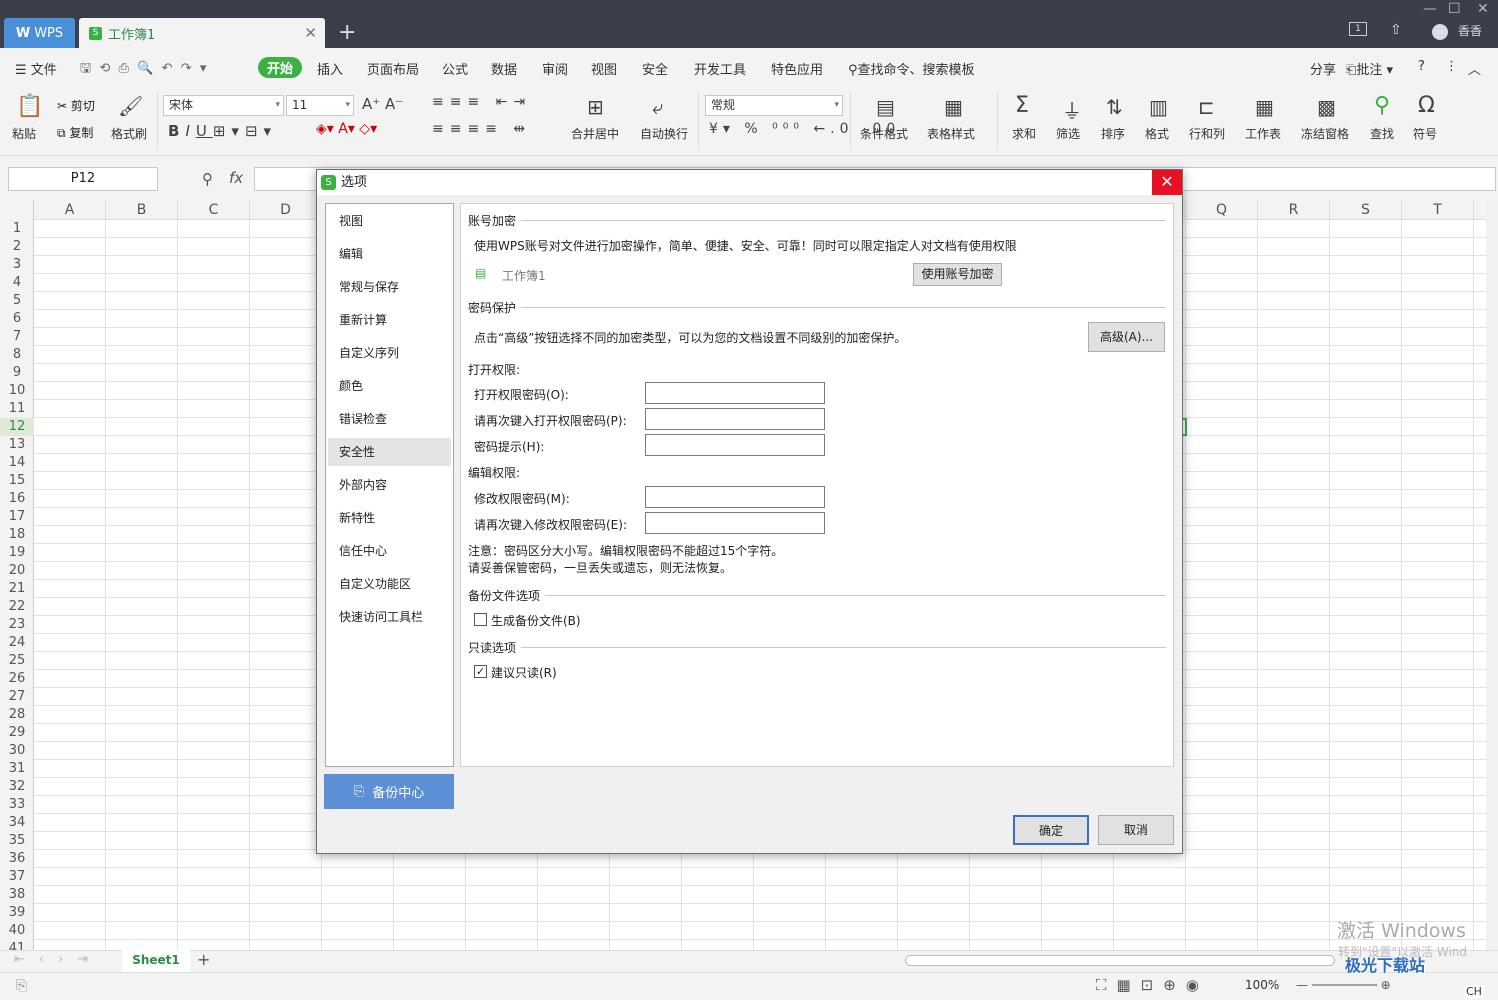 The width and height of the screenshot is (1498, 1000). What do you see at coordinates (884, 133) in the screenshot?
I see `conditional-format-button: 条件格式` at bounding box center [884, 133].